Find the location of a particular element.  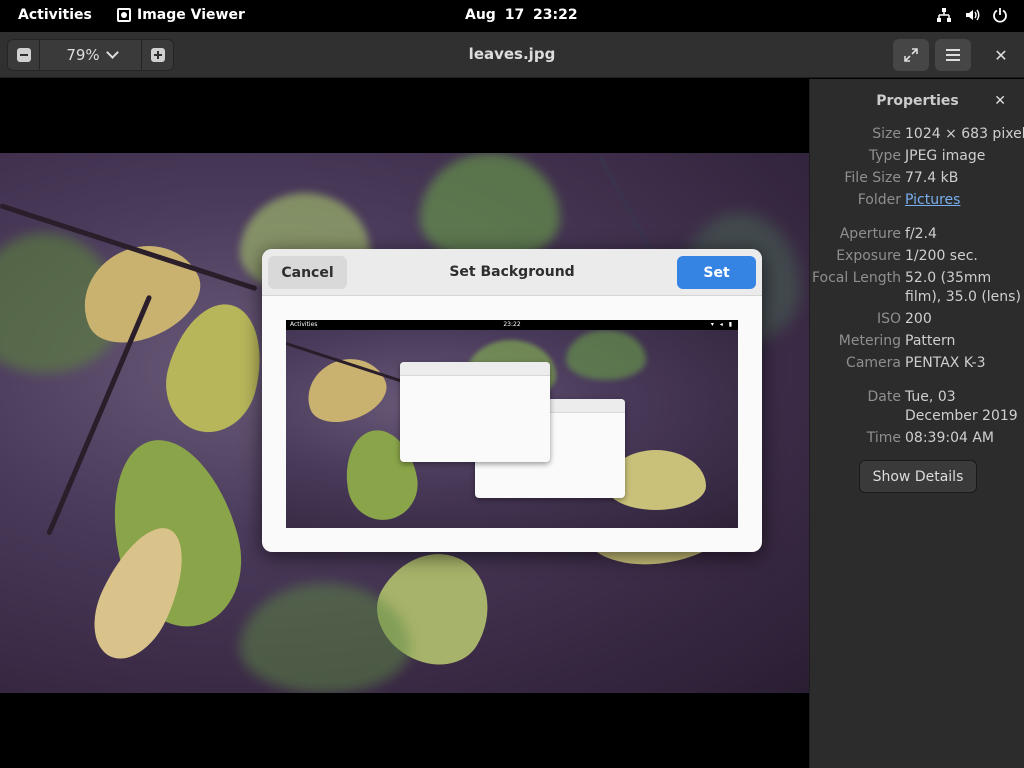

folder-link: Pictures is located at coordinates (964, 200).